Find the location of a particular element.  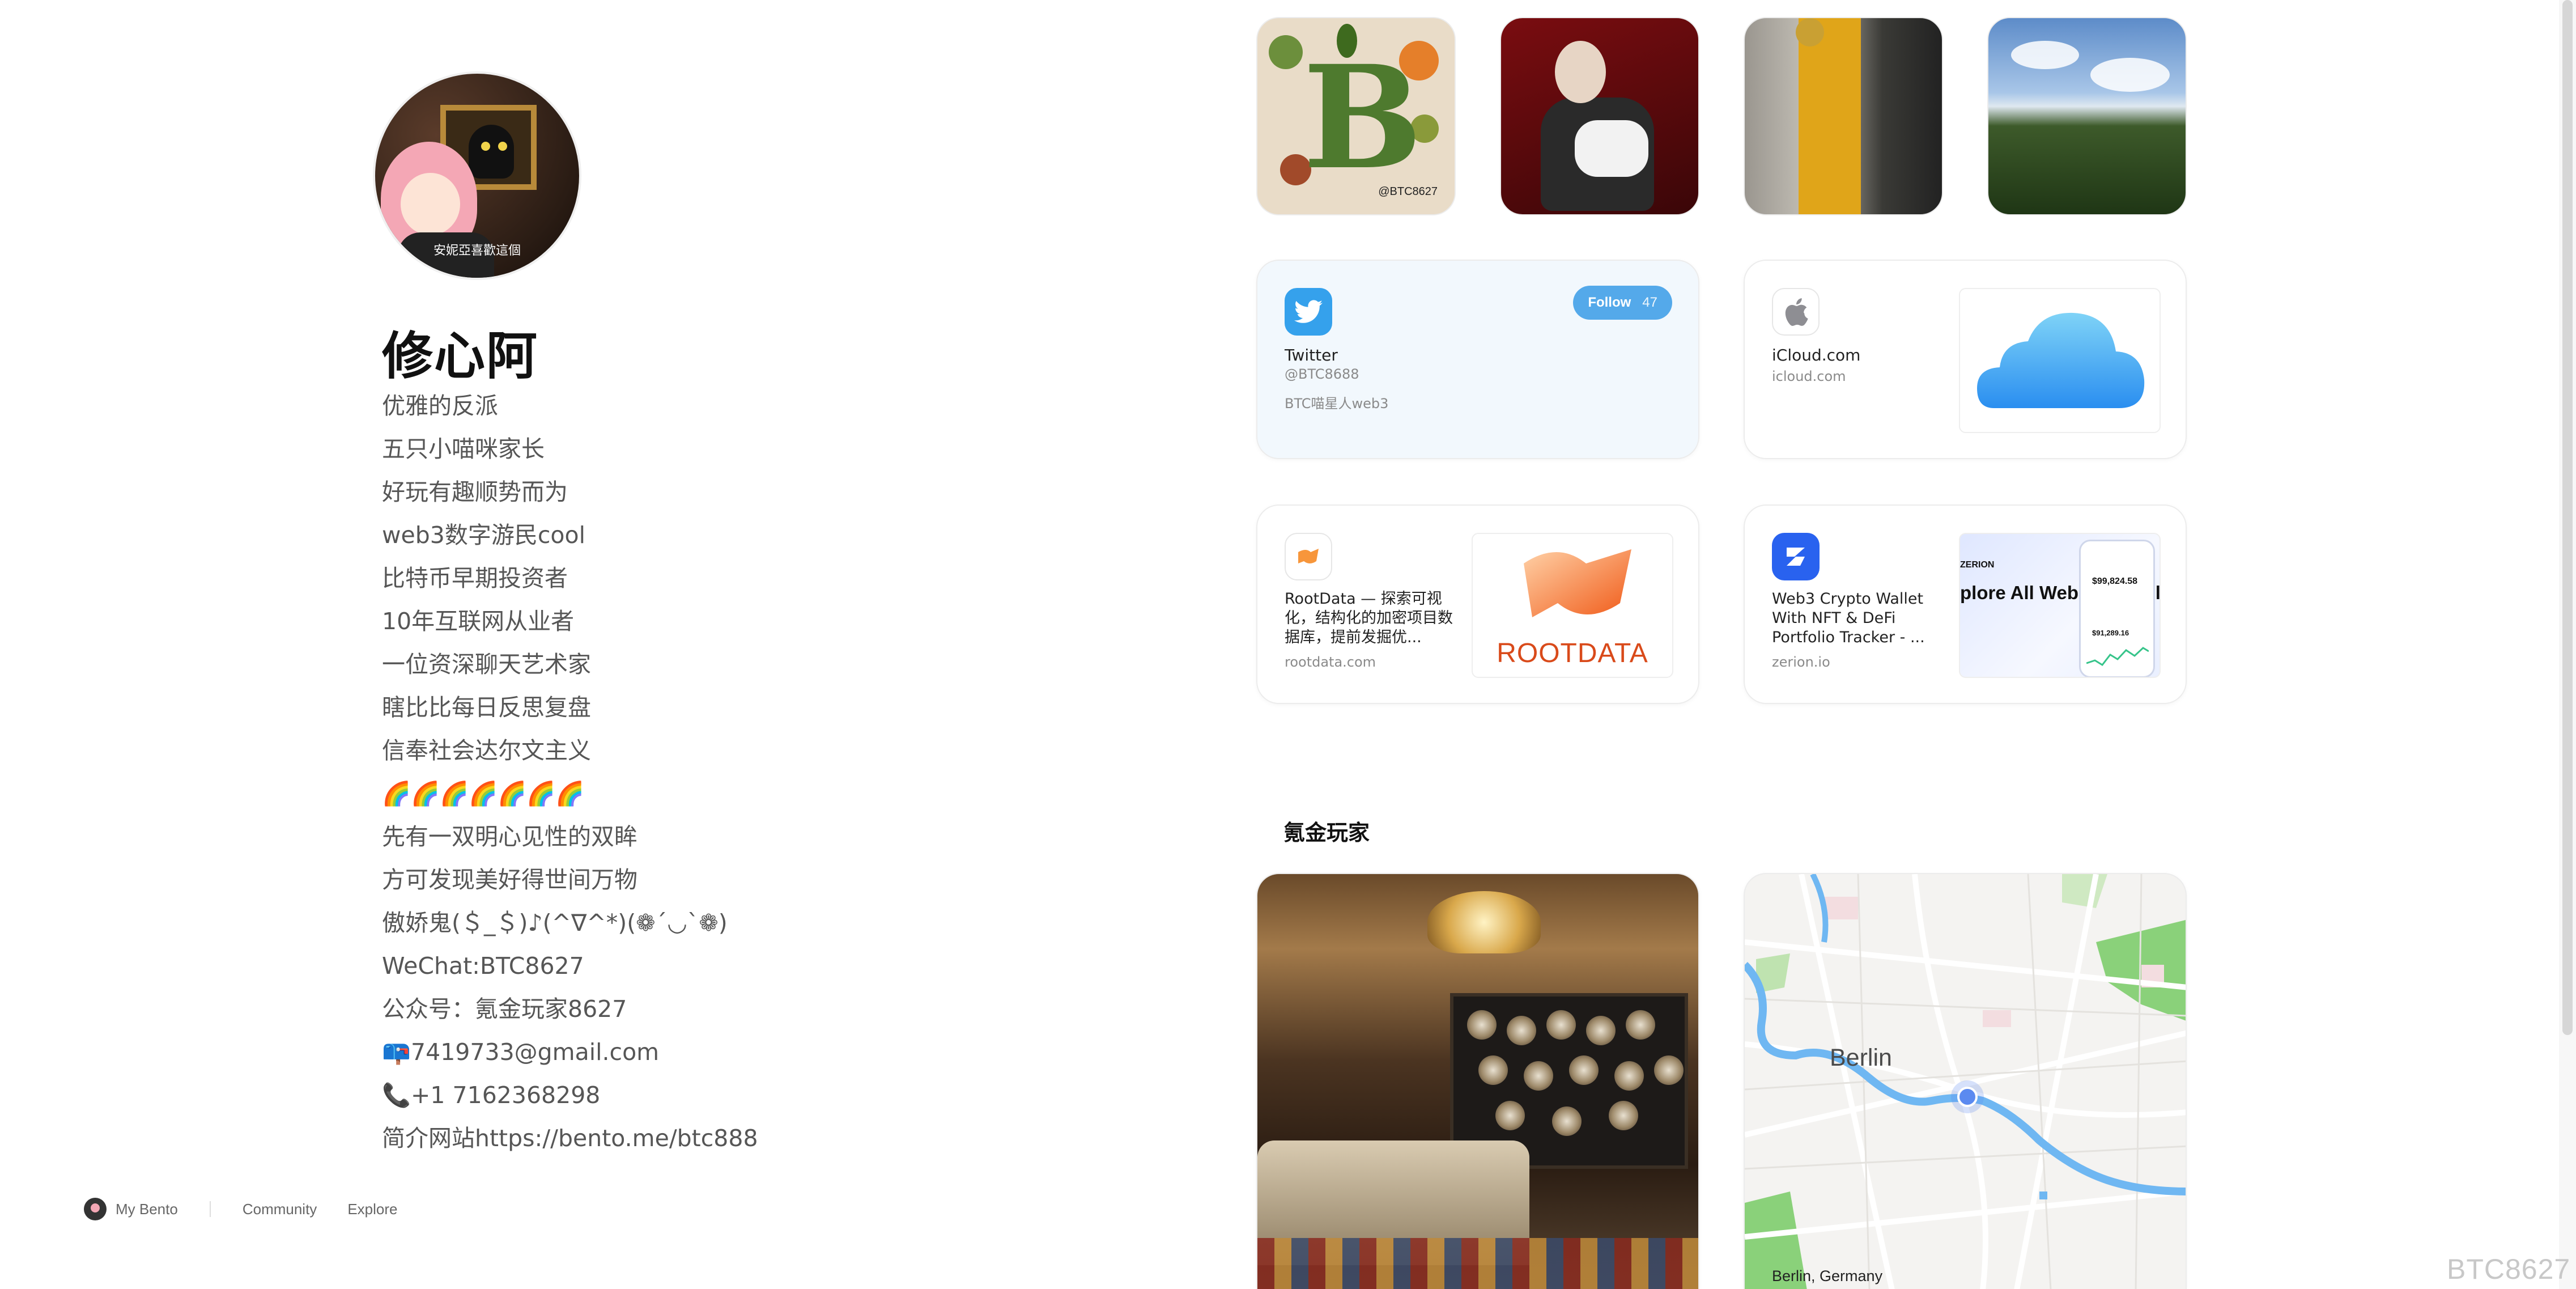

map-card: Berlin Berlin, Germany is located at coordinates (1965, 1081).